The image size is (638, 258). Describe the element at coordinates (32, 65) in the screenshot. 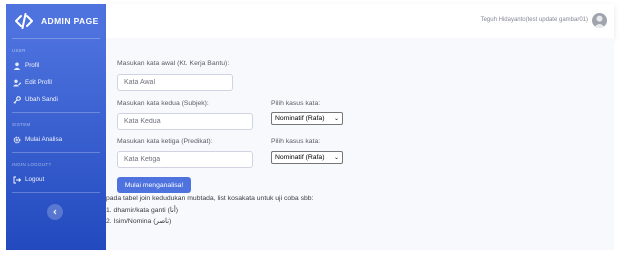

I see `sidebar-item-label: Profil` at that location.